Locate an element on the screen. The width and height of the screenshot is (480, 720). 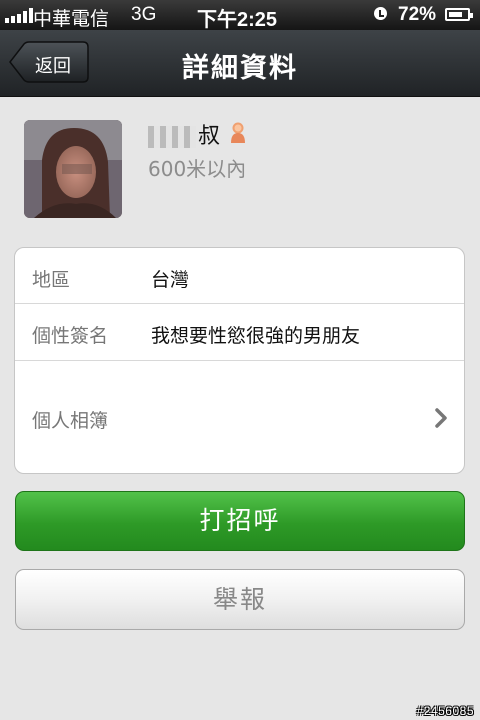
name-suffix: 叔 is located at coordinates (209, 136).